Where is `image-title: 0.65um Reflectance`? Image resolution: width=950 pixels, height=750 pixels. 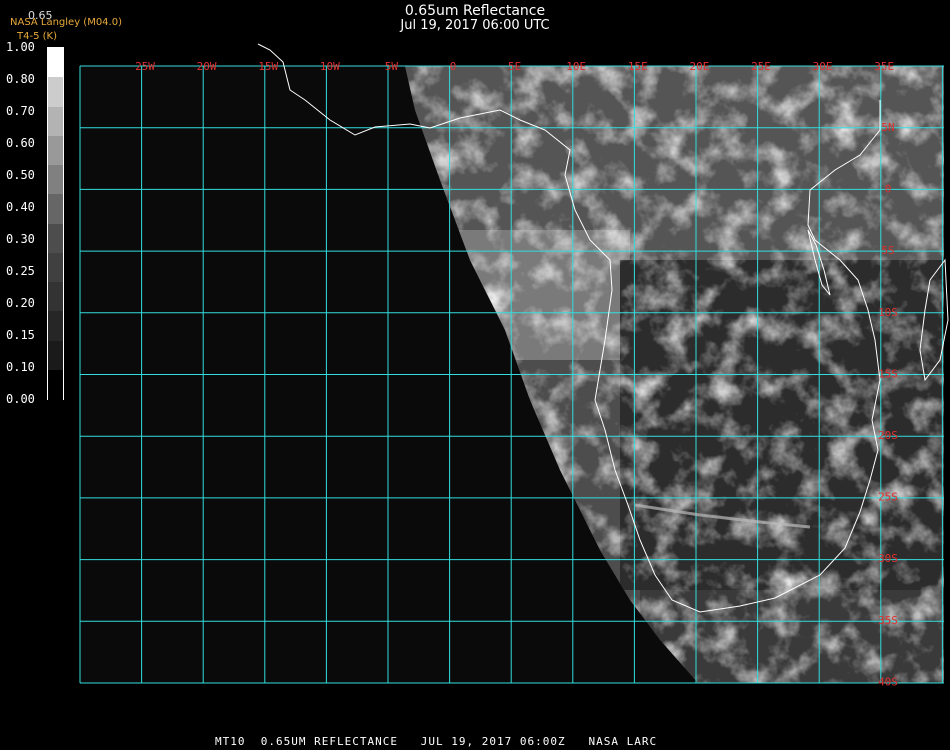
image-title: 0.65um Reflectance is located at coordinates (475, 11).